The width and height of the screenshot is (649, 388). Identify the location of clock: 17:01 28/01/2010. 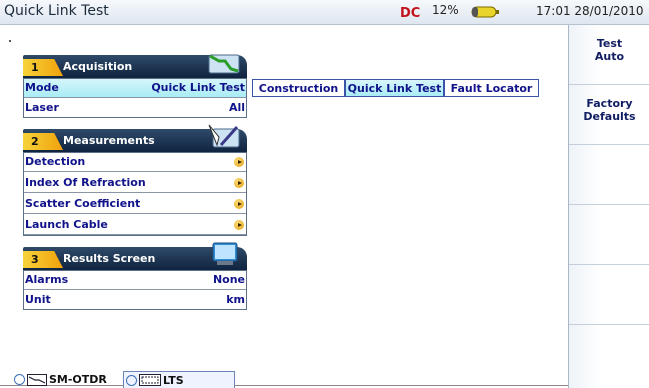
(590, 11).